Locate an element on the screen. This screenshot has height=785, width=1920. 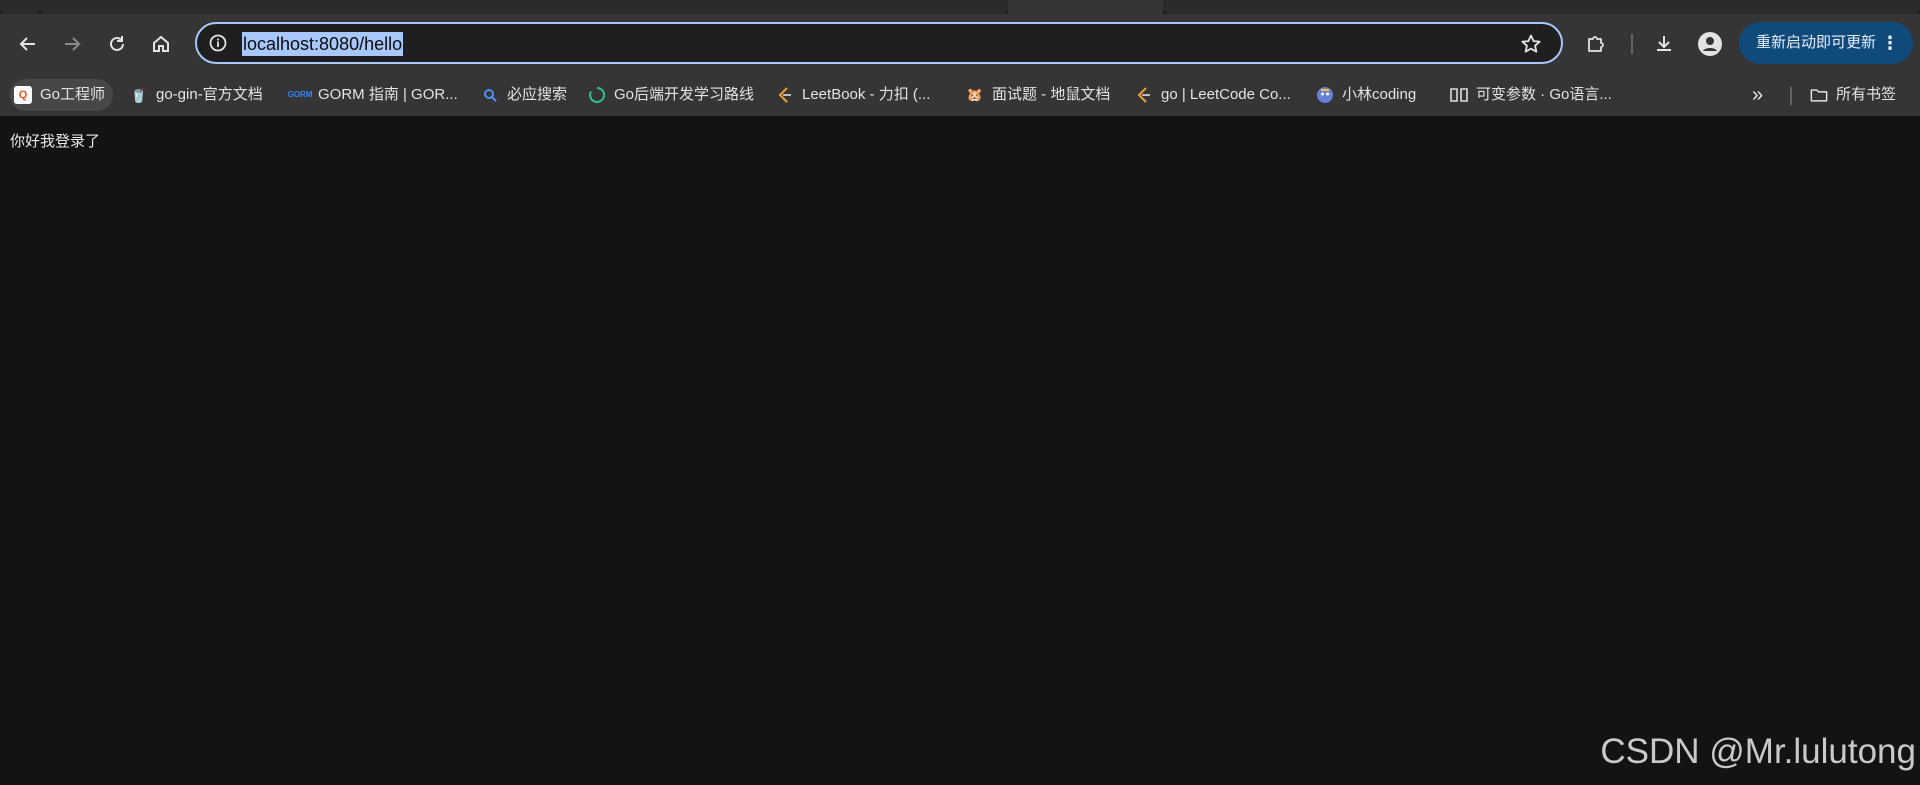
download-icon is located at coordinates (1664, 43).